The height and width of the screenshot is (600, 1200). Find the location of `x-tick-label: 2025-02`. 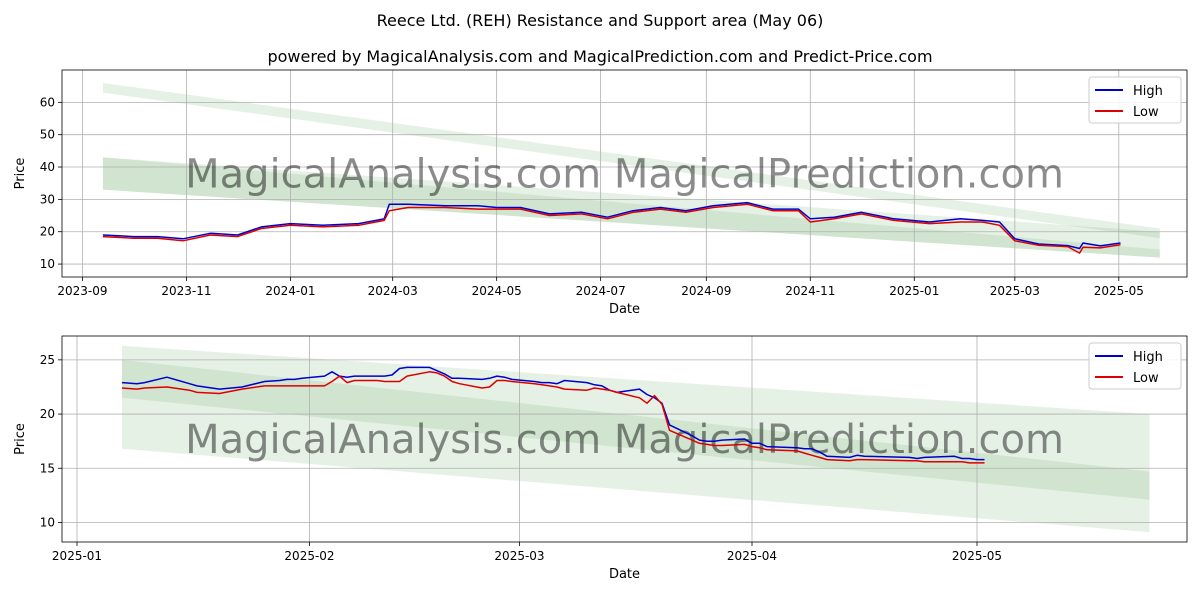

x-tick-label: 2025-02 is located at coordinates (309, 556).